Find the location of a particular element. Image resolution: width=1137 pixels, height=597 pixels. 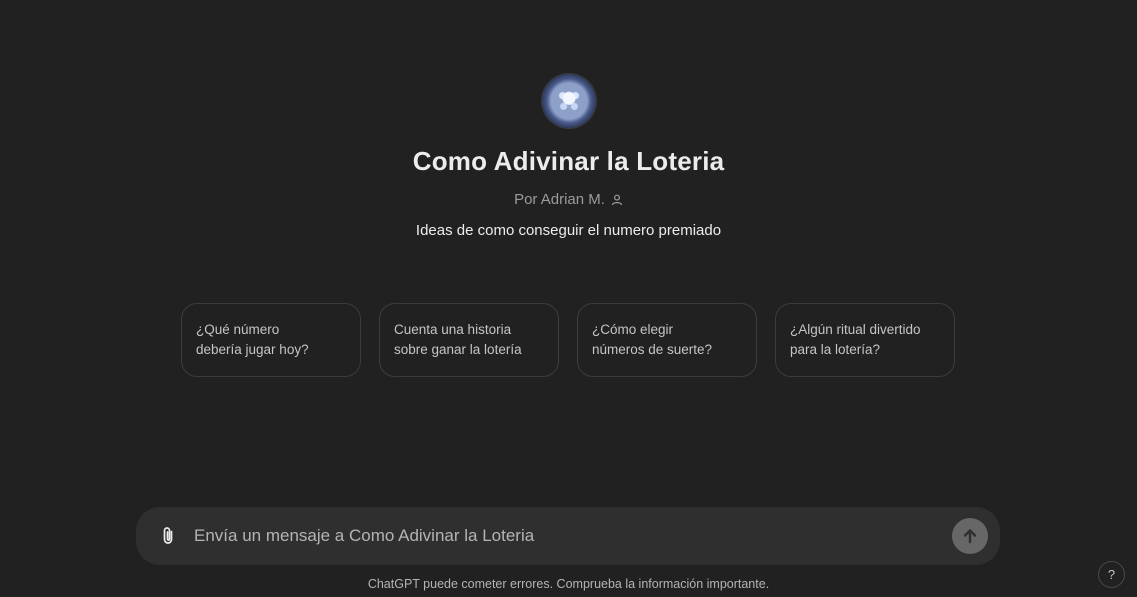

gpt-author: Por Adrian M. is located at coordinates (568, 199).